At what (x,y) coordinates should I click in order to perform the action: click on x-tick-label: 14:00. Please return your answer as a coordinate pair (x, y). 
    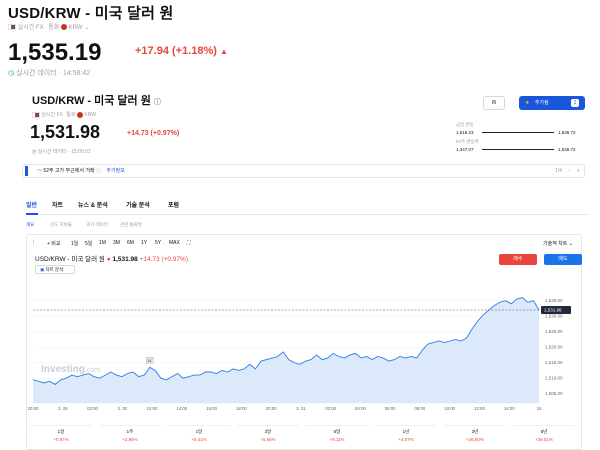
    Looking at the image, I should click on (181, 408).